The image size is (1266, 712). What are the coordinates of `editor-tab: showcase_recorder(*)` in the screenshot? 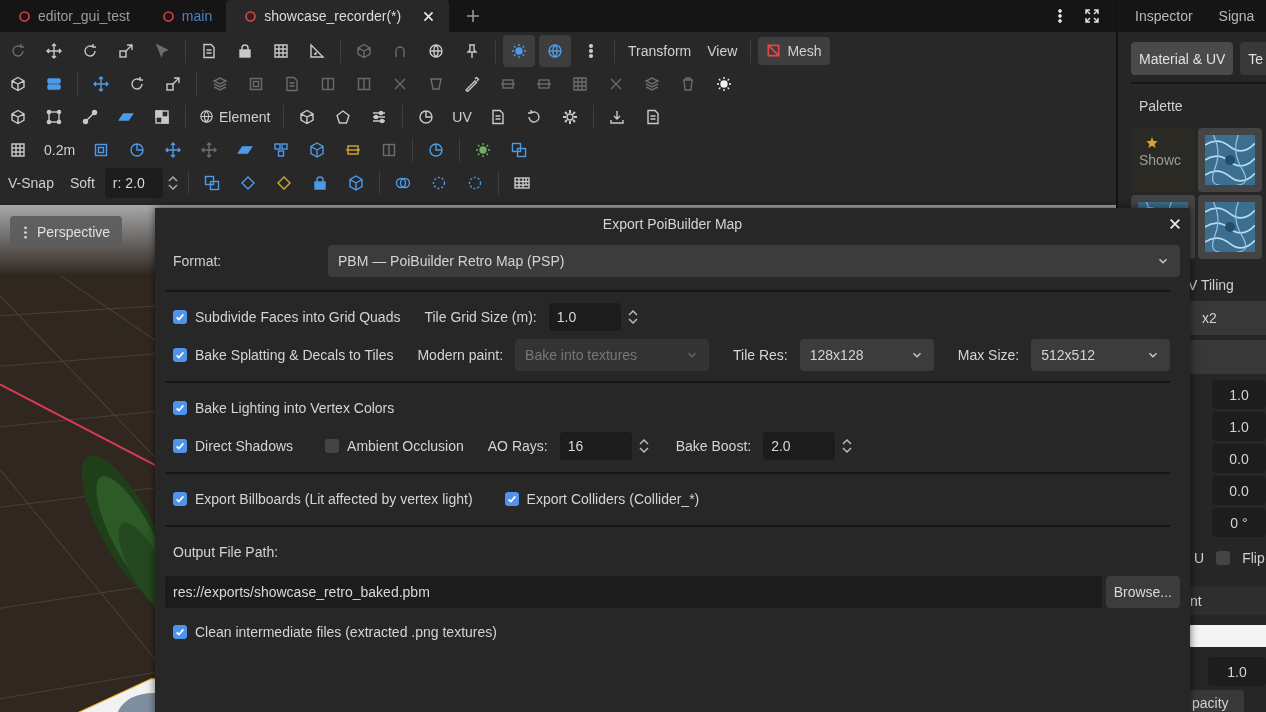 It's located at (338, 16).